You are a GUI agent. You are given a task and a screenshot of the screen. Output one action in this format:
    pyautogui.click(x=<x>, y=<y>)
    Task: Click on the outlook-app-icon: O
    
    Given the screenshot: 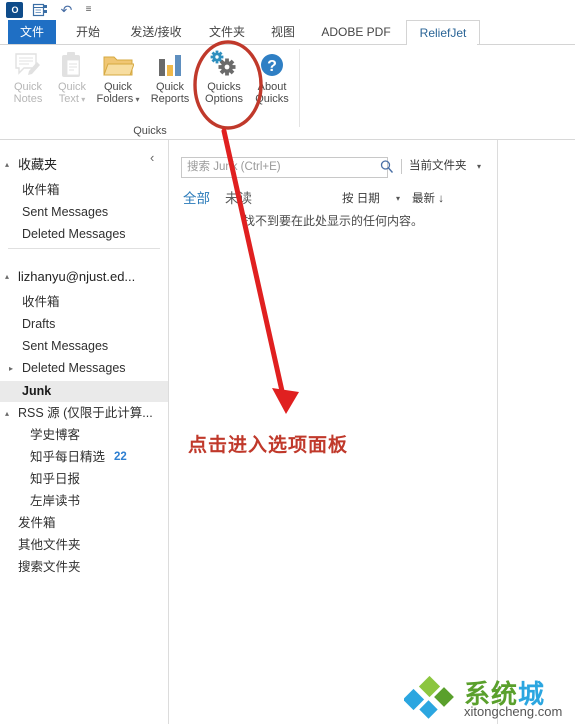 What is the action you would take?
    pyautogui.click(x=14, y=10)
    